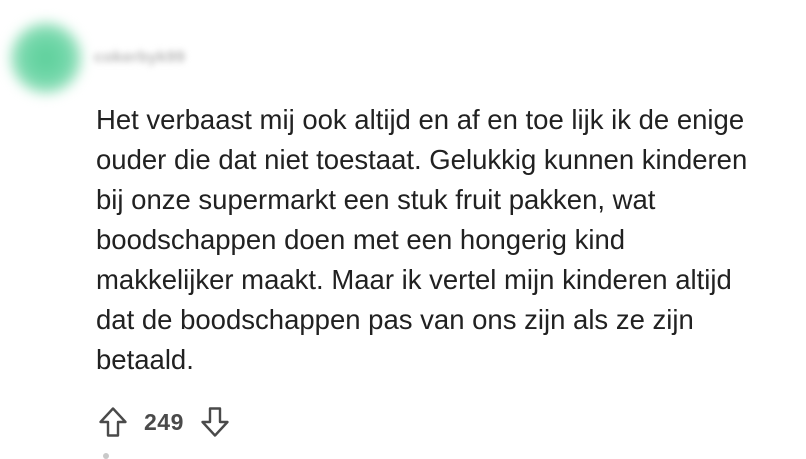  I want to click on upvote-arrow-icon, so click(113, 422).